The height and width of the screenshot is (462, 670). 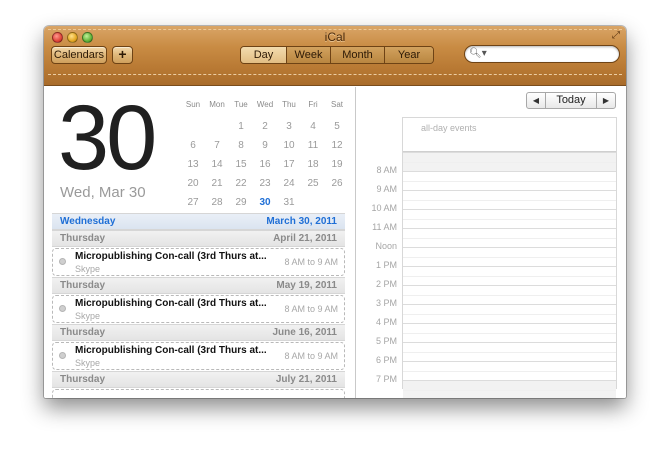 I want to click on agenda-date: May 19, 2011, so click(x=306, y=285).